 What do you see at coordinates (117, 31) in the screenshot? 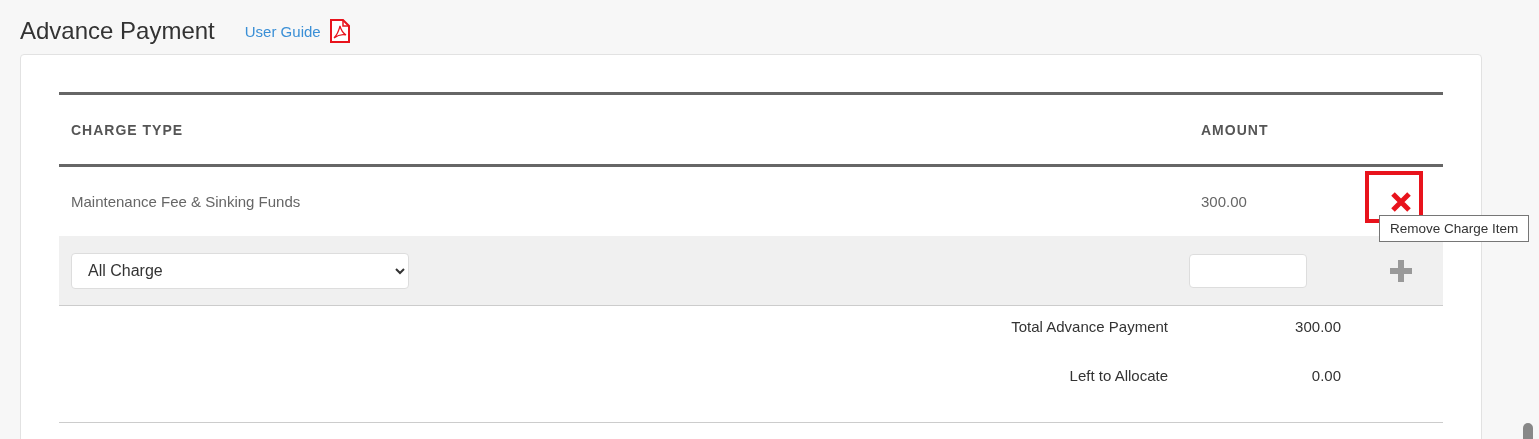
I see `page-title: Advance Payment` at bounding box center [117, 31].